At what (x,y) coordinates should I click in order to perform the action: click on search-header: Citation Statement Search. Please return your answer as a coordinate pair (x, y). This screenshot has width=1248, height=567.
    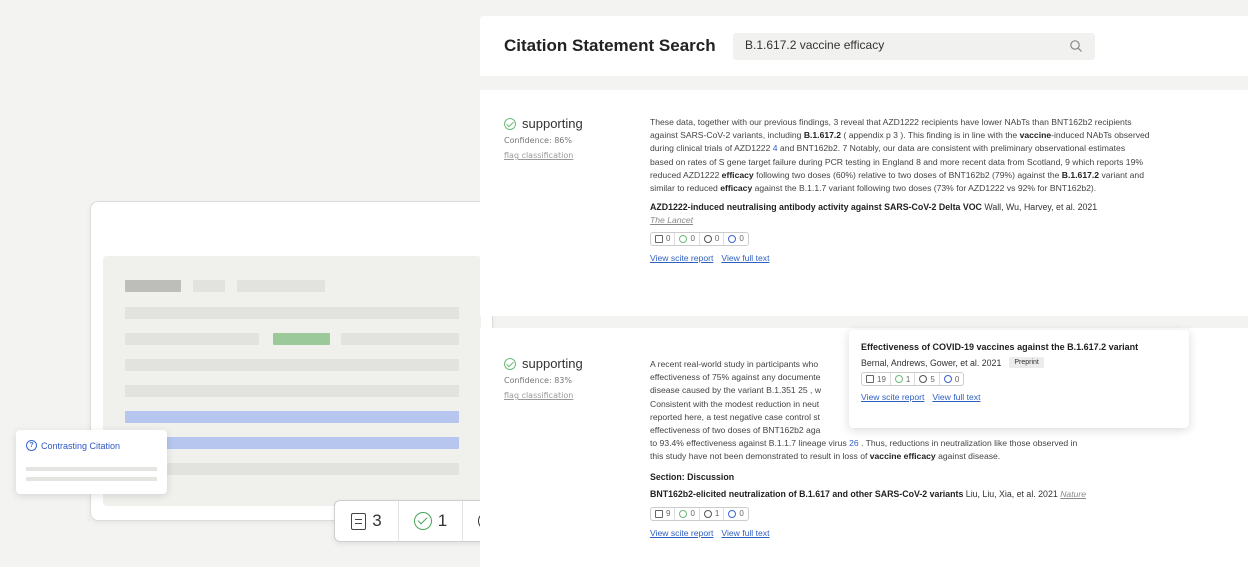
    Looking at the image, I should click on (864, 46).